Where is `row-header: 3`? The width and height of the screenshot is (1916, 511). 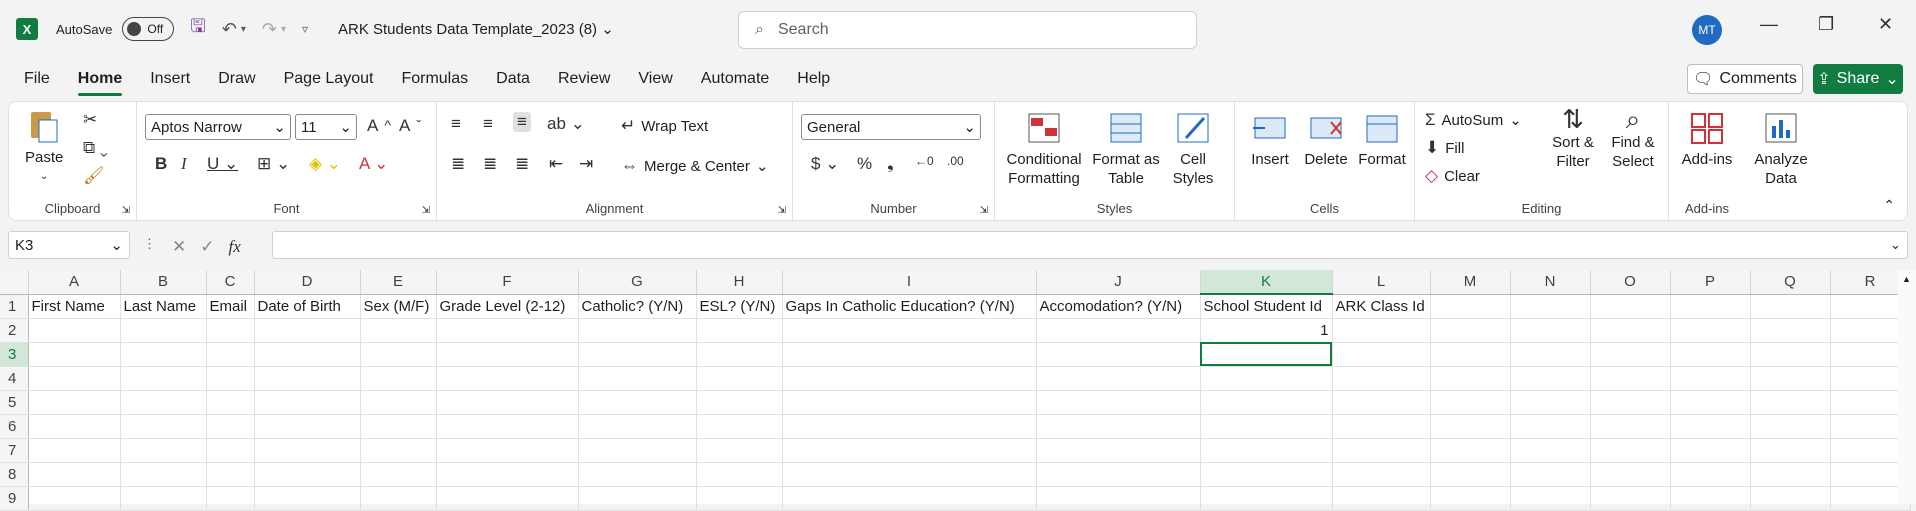
row-header: 3 is located at coordinates (14, 354).